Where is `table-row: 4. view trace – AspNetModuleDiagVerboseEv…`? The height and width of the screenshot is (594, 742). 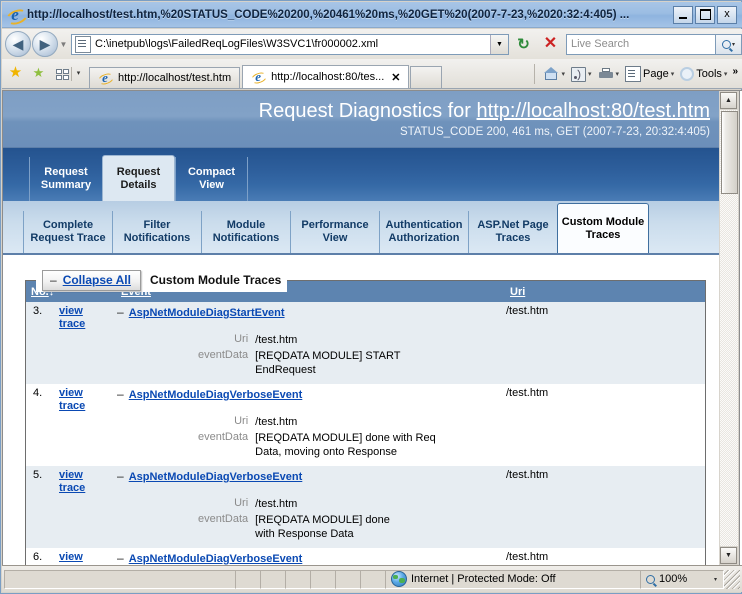 table-row: 4. view trace – AspNetModuleDiagVerboseEv… is located at coordinates (365, 399).